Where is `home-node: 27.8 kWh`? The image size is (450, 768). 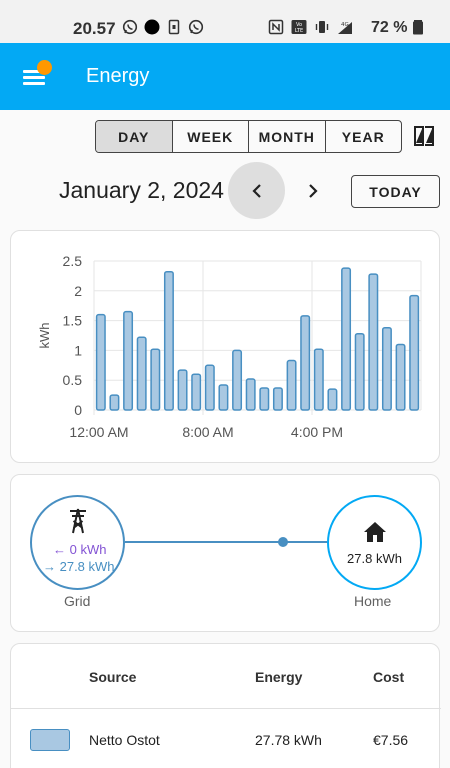
home-node: 27.8 kWh is located at coordinates (374, 542).